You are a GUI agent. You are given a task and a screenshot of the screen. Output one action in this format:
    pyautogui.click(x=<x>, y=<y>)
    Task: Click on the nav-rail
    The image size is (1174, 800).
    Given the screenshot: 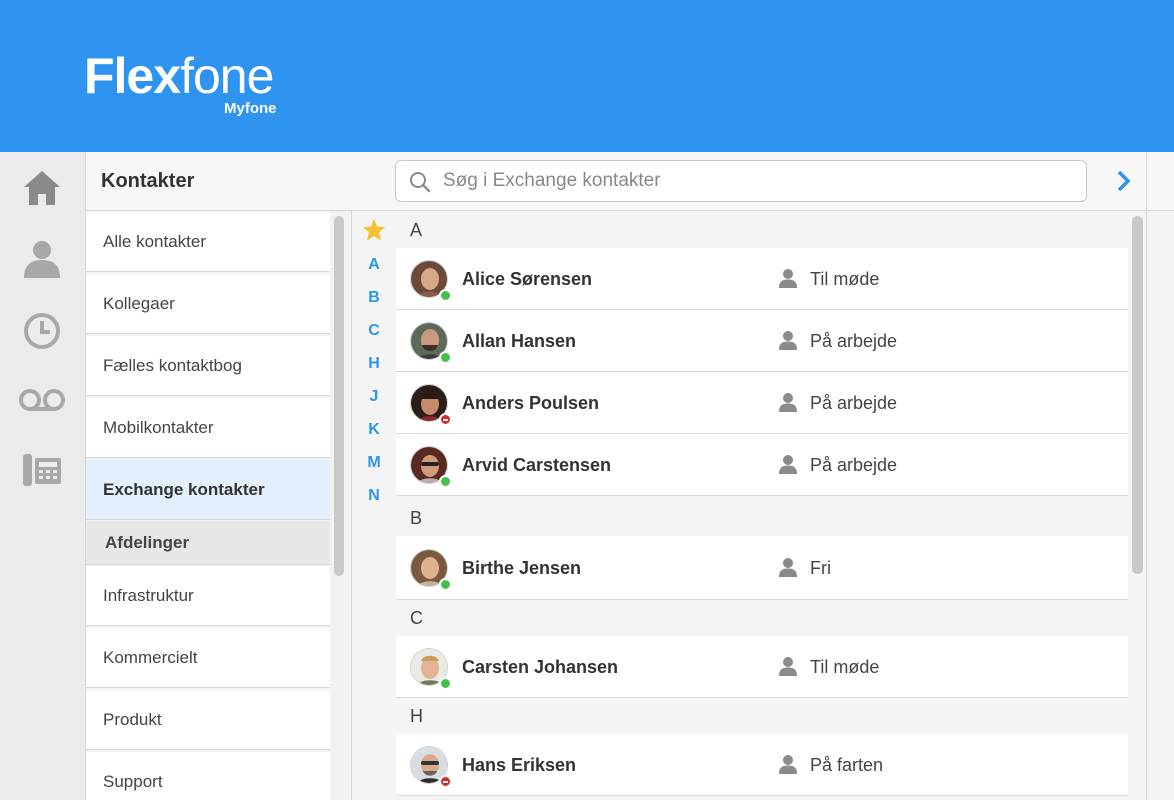 What is the action you would take?
    pyautogui.click(x=43, y=476)
    